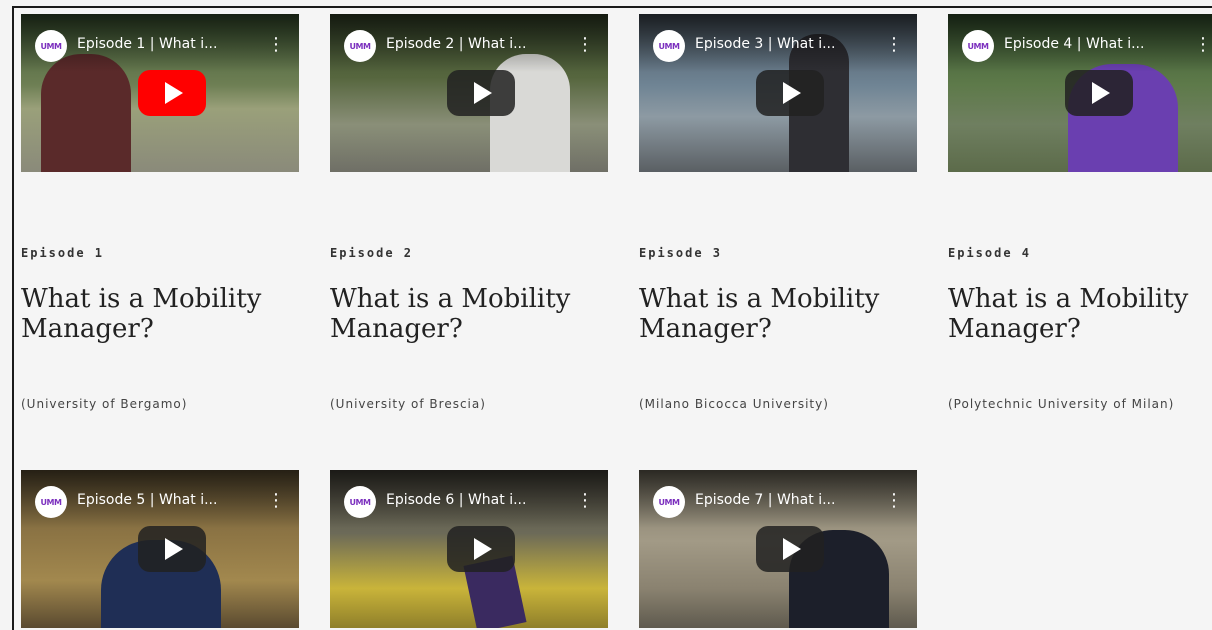  Describe the element at coordinates (372, 253) in the screenshot. I see `episode-label: Episode 2` at that location.